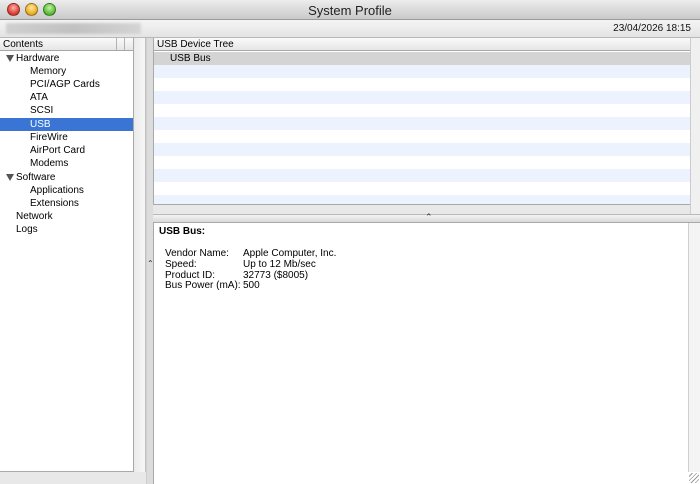  Describe the element at coordinates (652, 28) in the screenshot. I see `report-date: 23/04/2026 18:15` at that location.